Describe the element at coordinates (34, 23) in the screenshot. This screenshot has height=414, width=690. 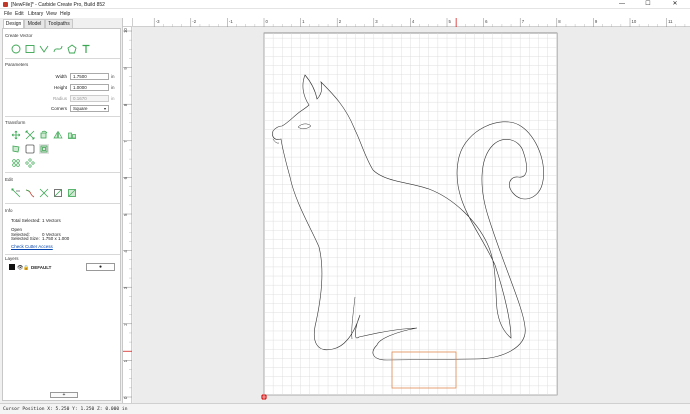
I see `tab-model: Model` at that location.